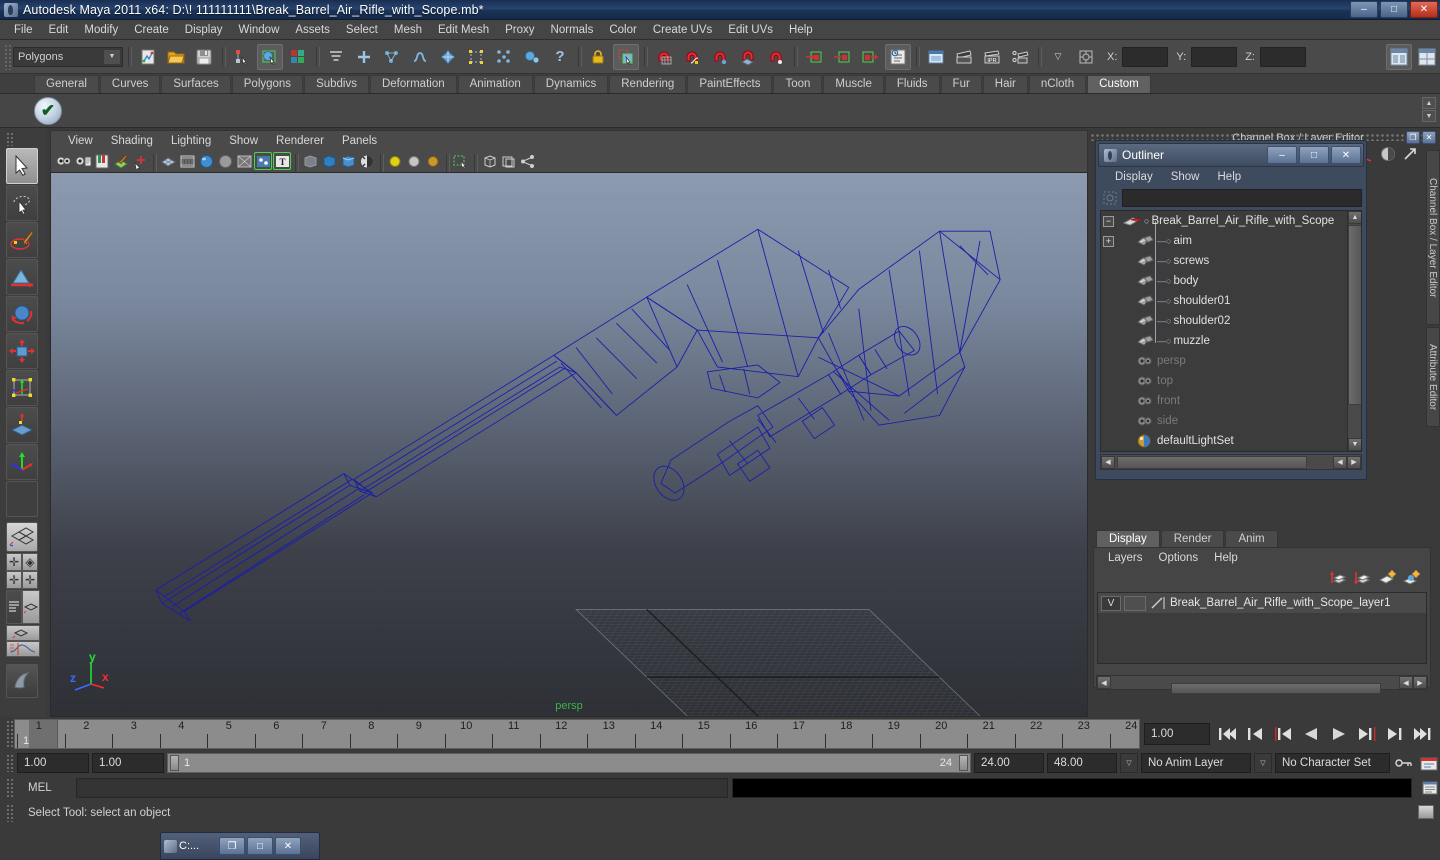  Describe the element at coordinates (30, 562) in the screenshot. I see `persp-outliner-layout: ◈` at that location.